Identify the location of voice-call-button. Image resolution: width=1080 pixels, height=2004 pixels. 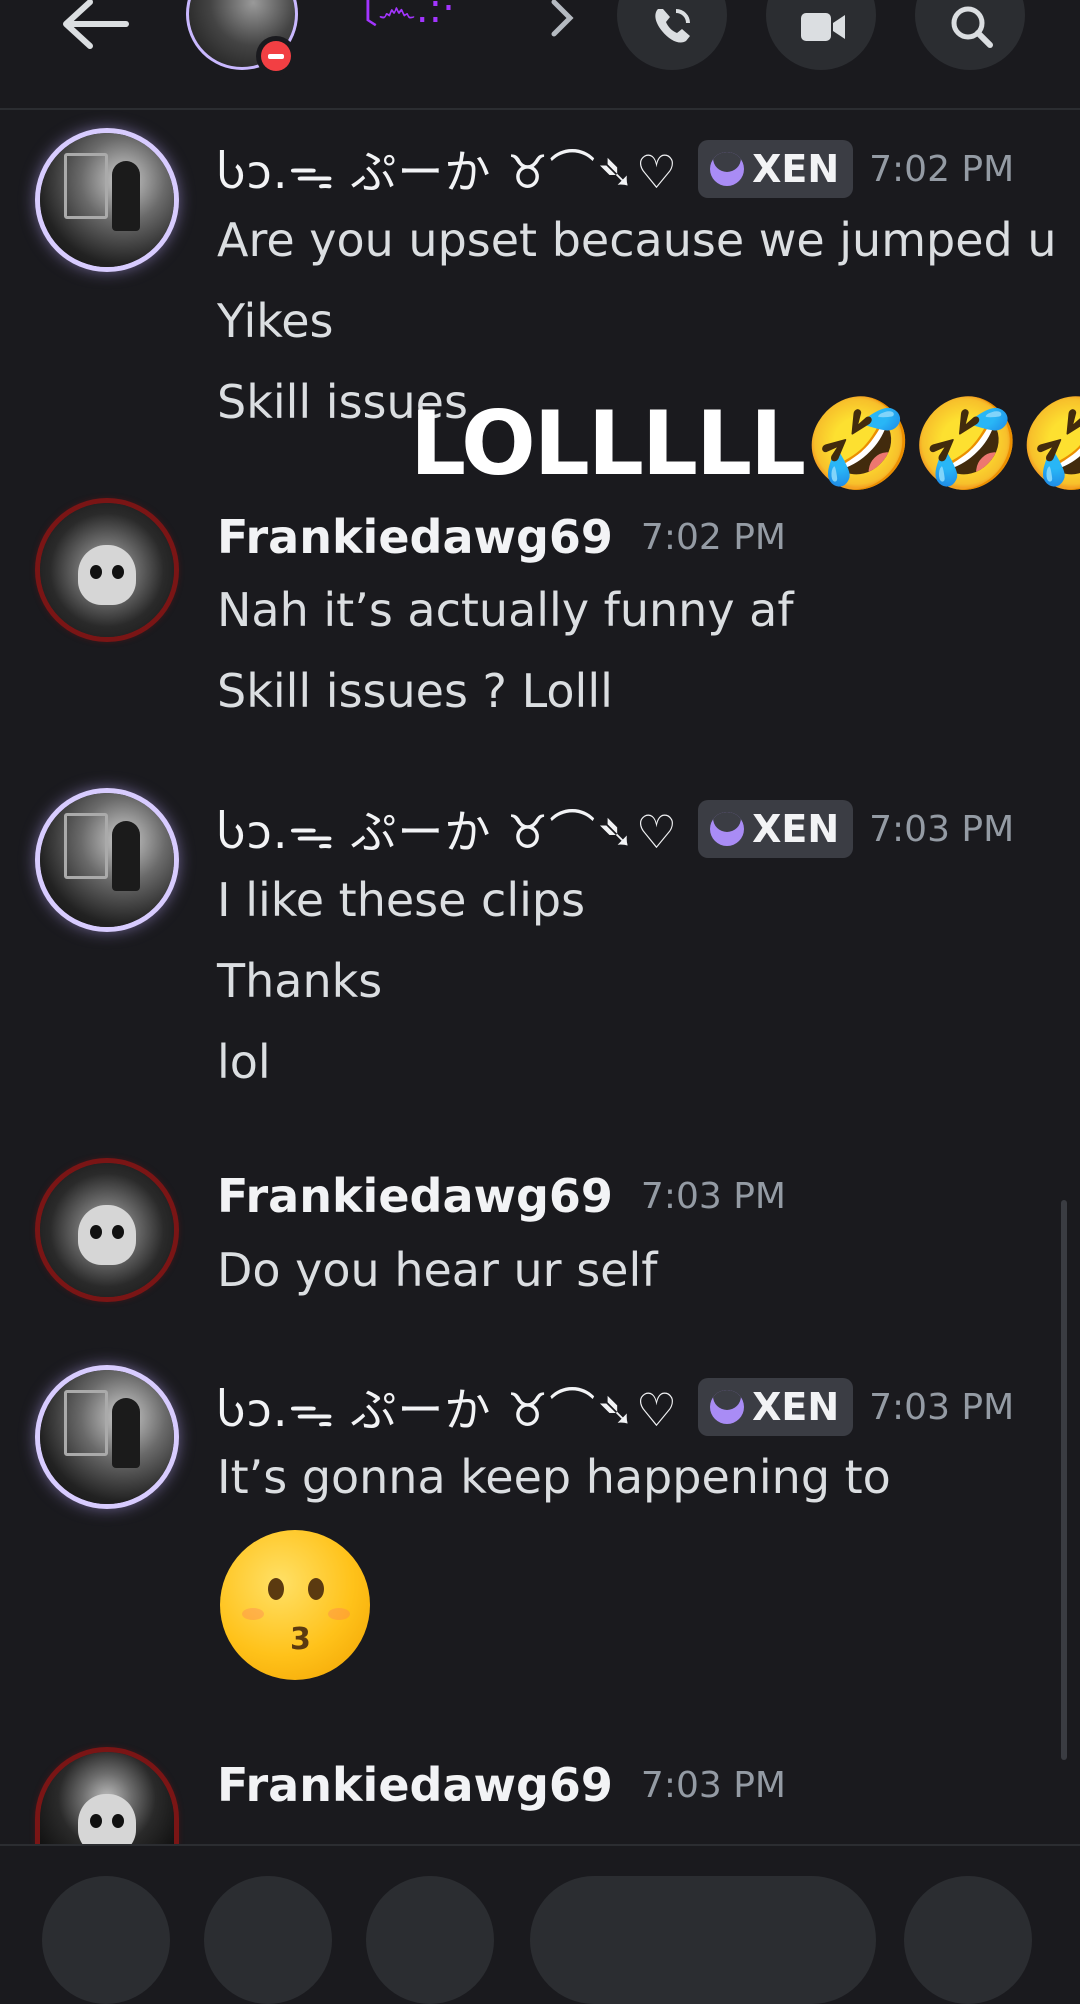
(672, 35).